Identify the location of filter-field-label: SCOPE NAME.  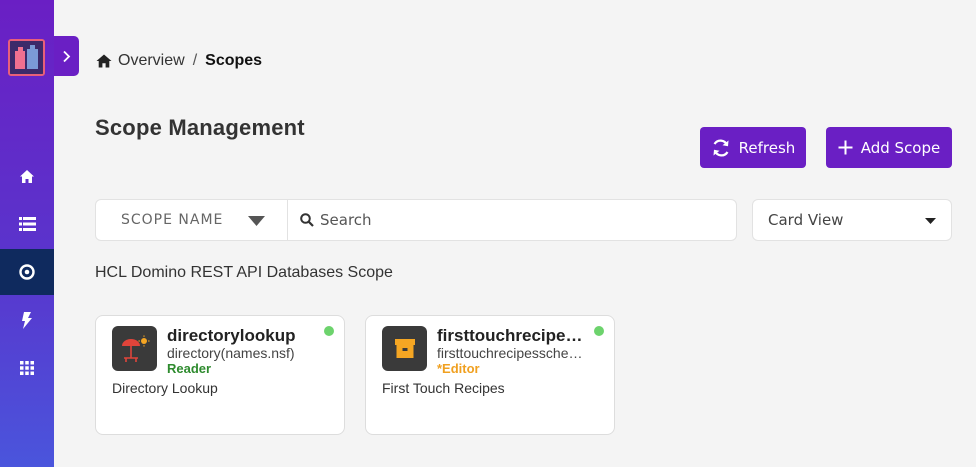
(172, 220).